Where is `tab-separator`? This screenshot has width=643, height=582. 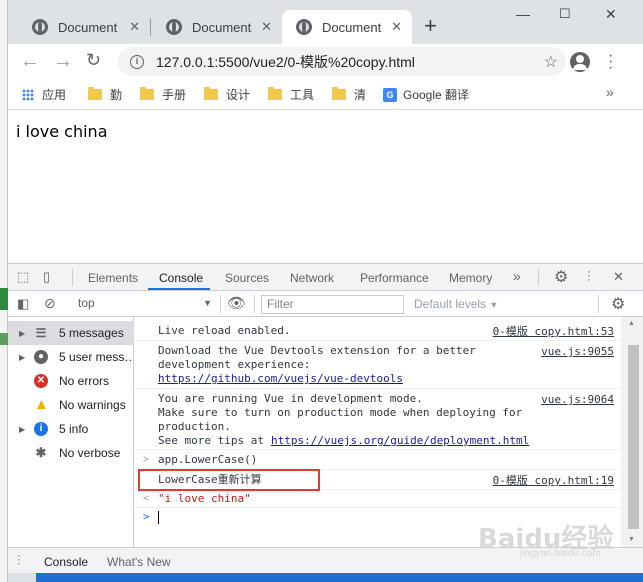 tab-separator is located at coordinates (150, 27).